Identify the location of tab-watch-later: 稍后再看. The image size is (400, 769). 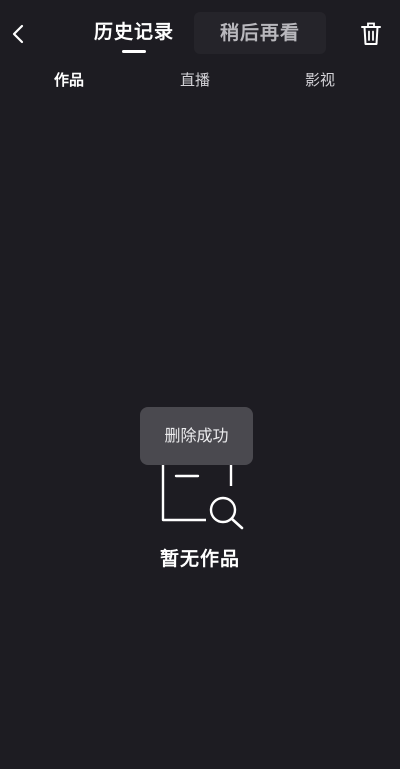
(260, 33).